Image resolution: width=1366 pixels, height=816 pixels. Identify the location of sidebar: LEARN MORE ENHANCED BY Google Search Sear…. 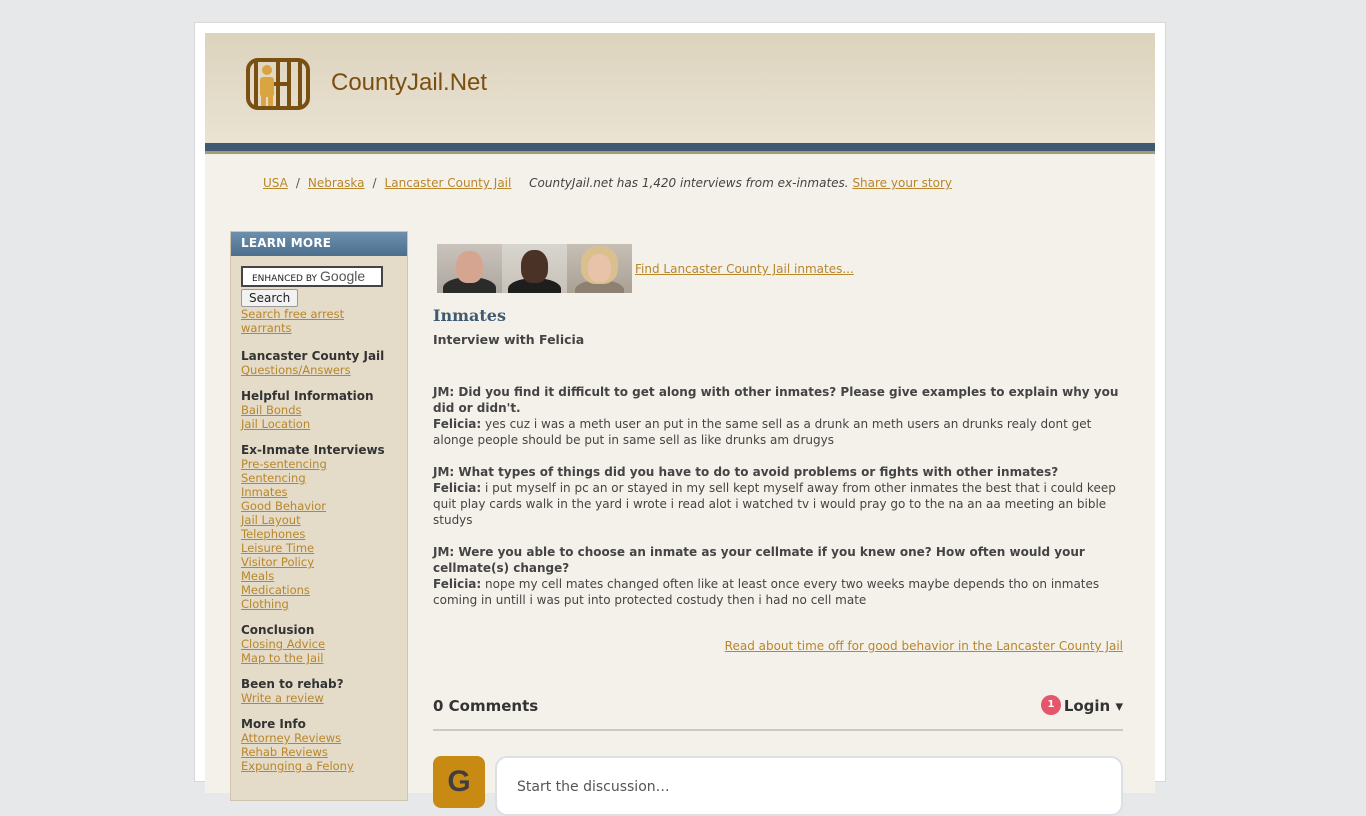
(319, 516).